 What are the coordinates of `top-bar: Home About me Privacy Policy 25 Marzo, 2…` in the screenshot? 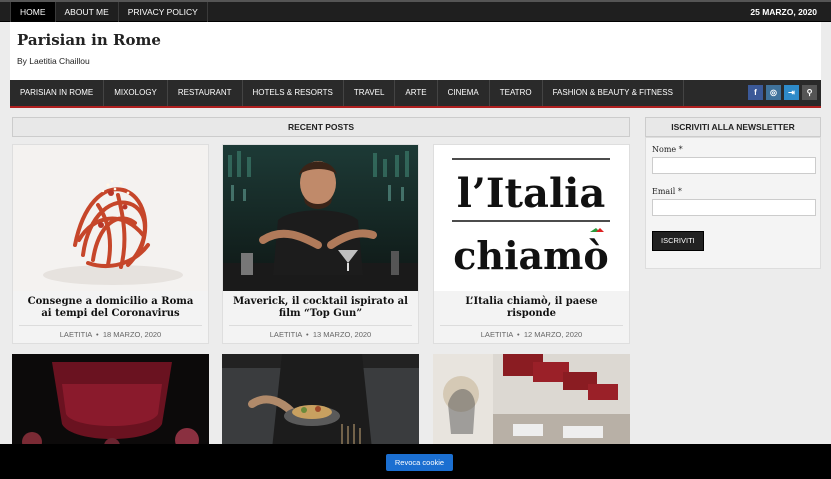 It's located at (415, 11).